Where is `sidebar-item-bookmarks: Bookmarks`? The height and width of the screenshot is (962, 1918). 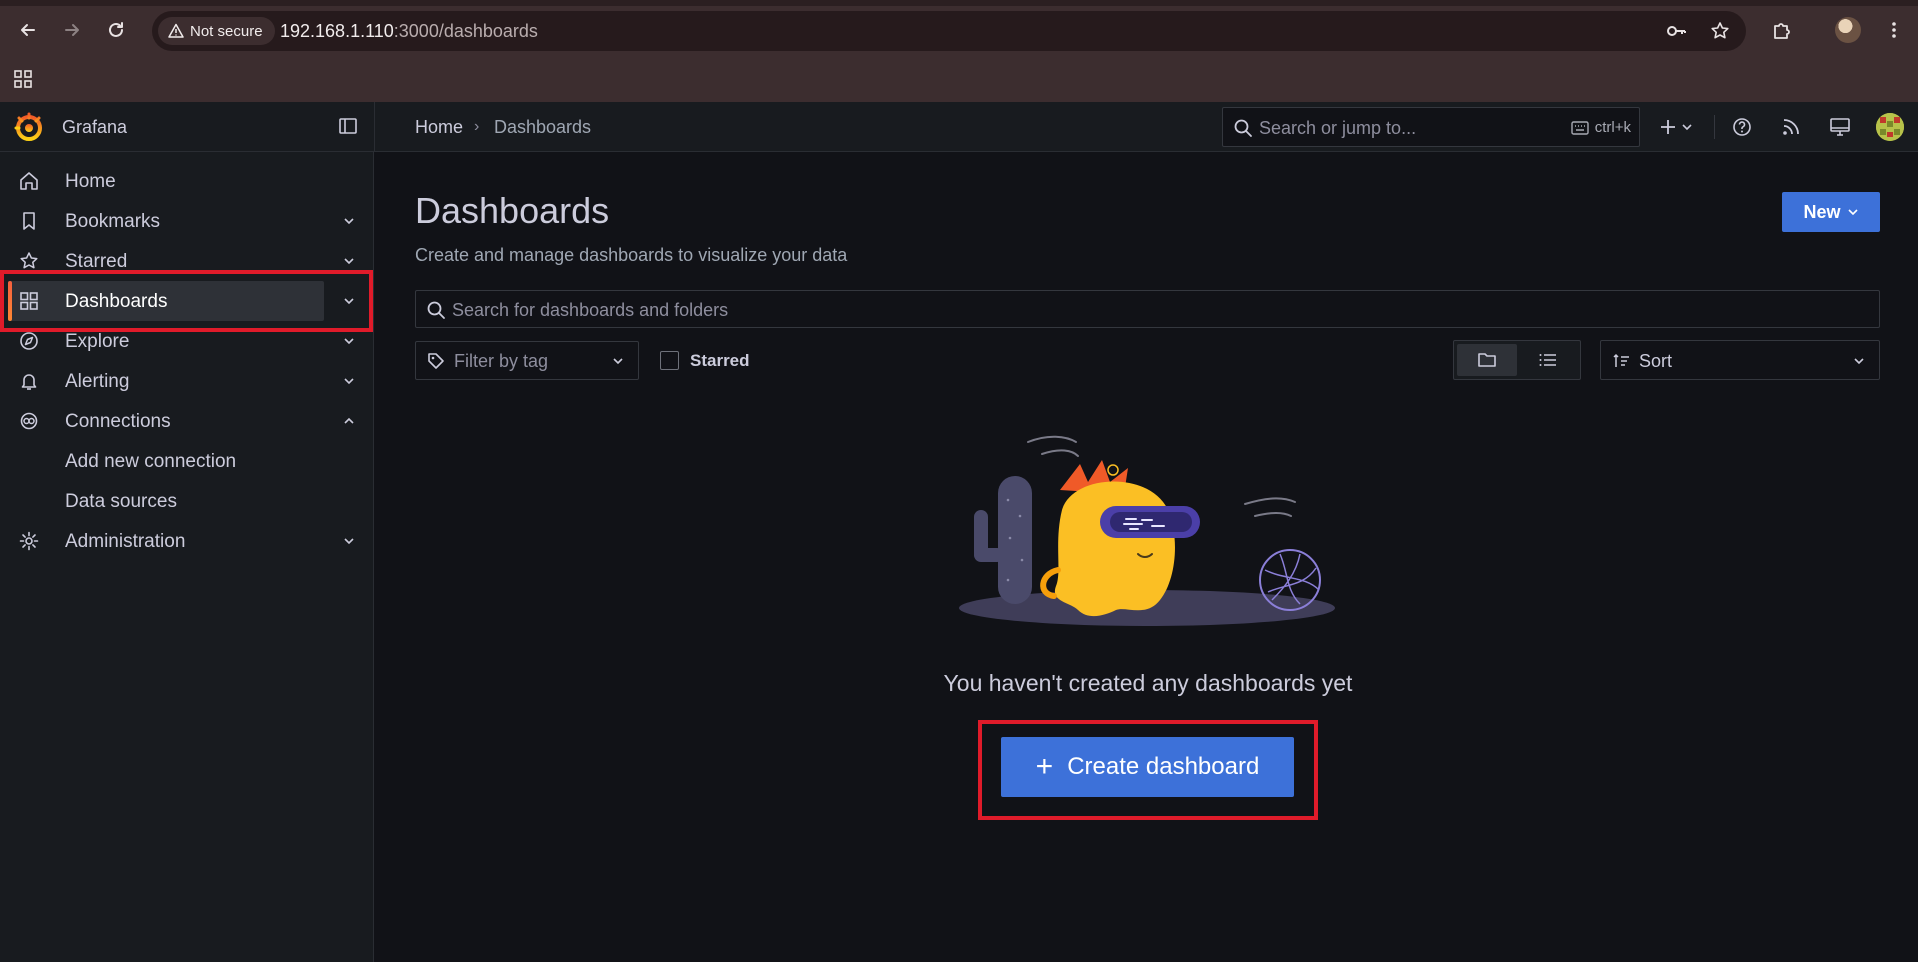 sidebar-item-bookmarks: Bookmarks is located at coordinates (187, 221).